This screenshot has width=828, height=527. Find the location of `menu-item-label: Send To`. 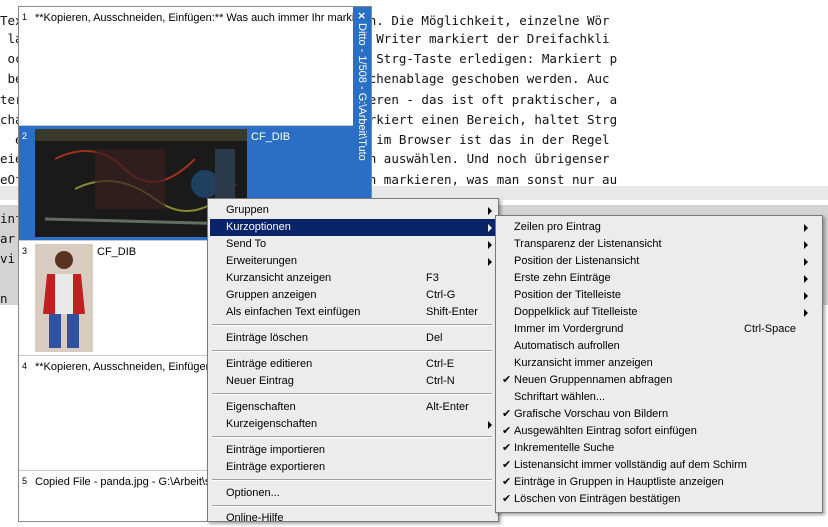

menu-item-label: Send To is located at coordinates (246, 244).